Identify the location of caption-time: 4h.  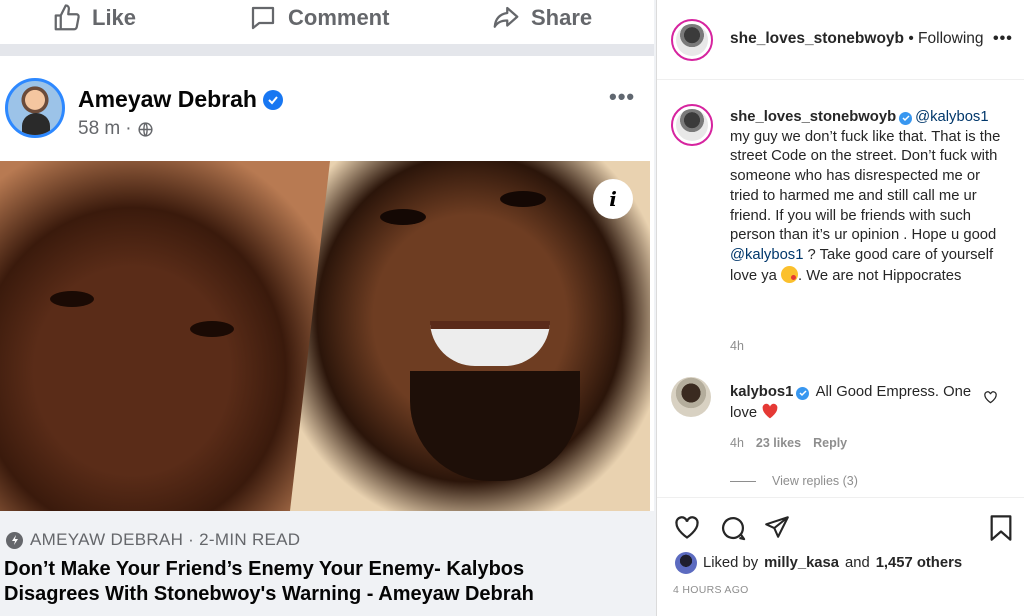
(737, 346).